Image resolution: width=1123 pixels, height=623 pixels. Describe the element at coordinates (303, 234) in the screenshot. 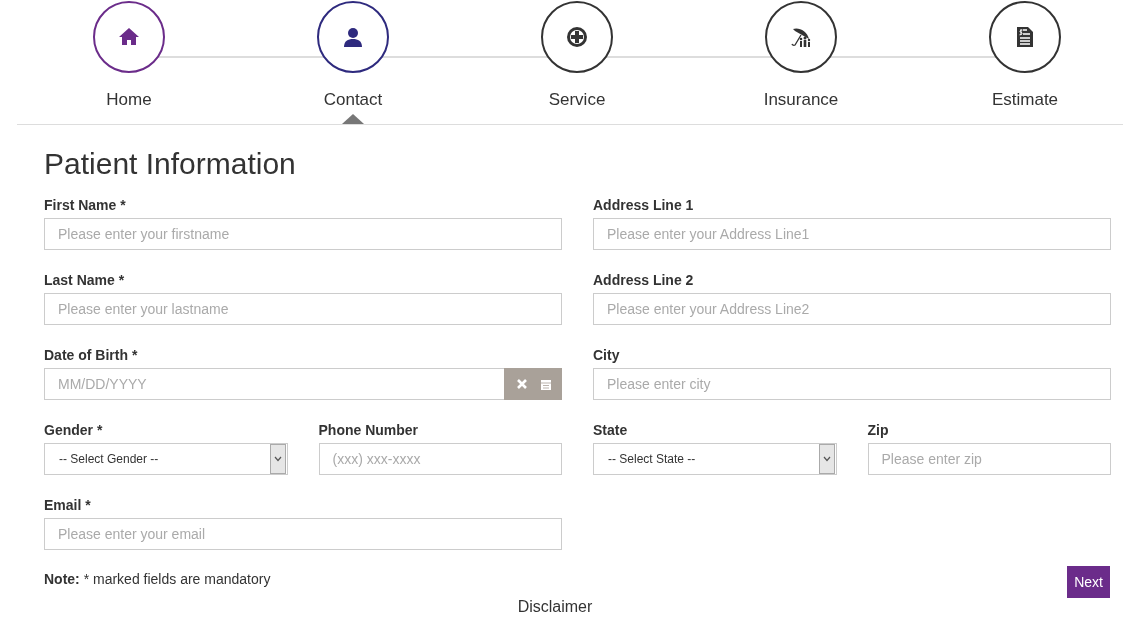

I see `text-field: Please enter your firstname` at that location.